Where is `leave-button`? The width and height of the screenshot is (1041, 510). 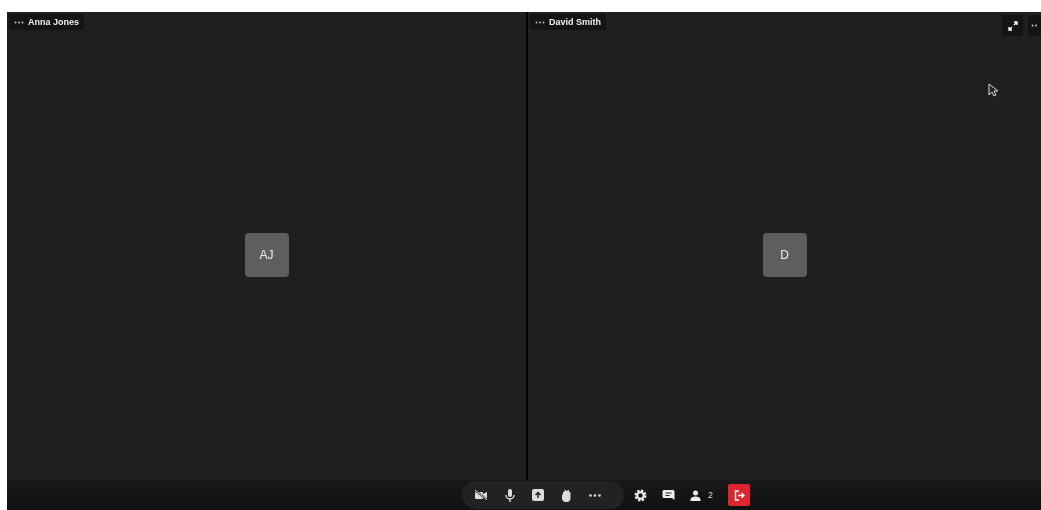
leave-button is located at coordinates (739, 495).